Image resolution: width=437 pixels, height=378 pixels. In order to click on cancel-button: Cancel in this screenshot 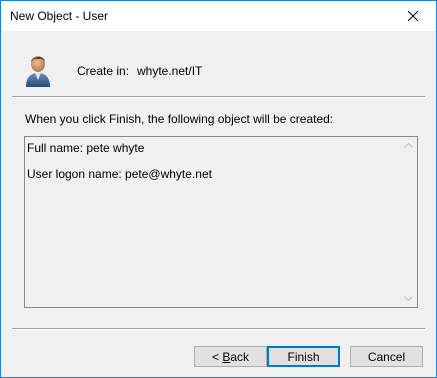, I will do `click(386, 356)`.